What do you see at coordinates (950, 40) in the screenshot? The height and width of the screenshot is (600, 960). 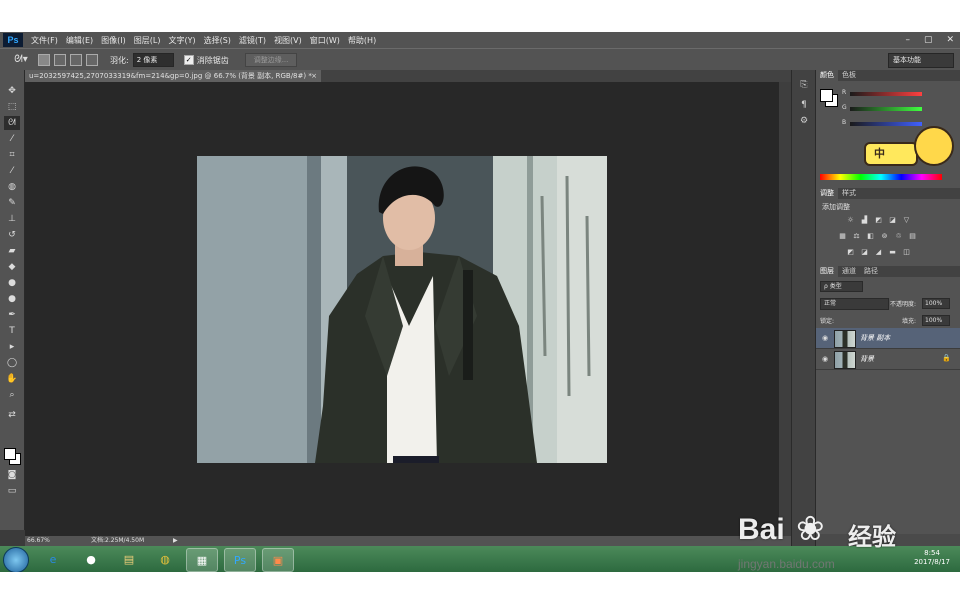 I see `close-button: ✕` at bounding box center [950, 40].